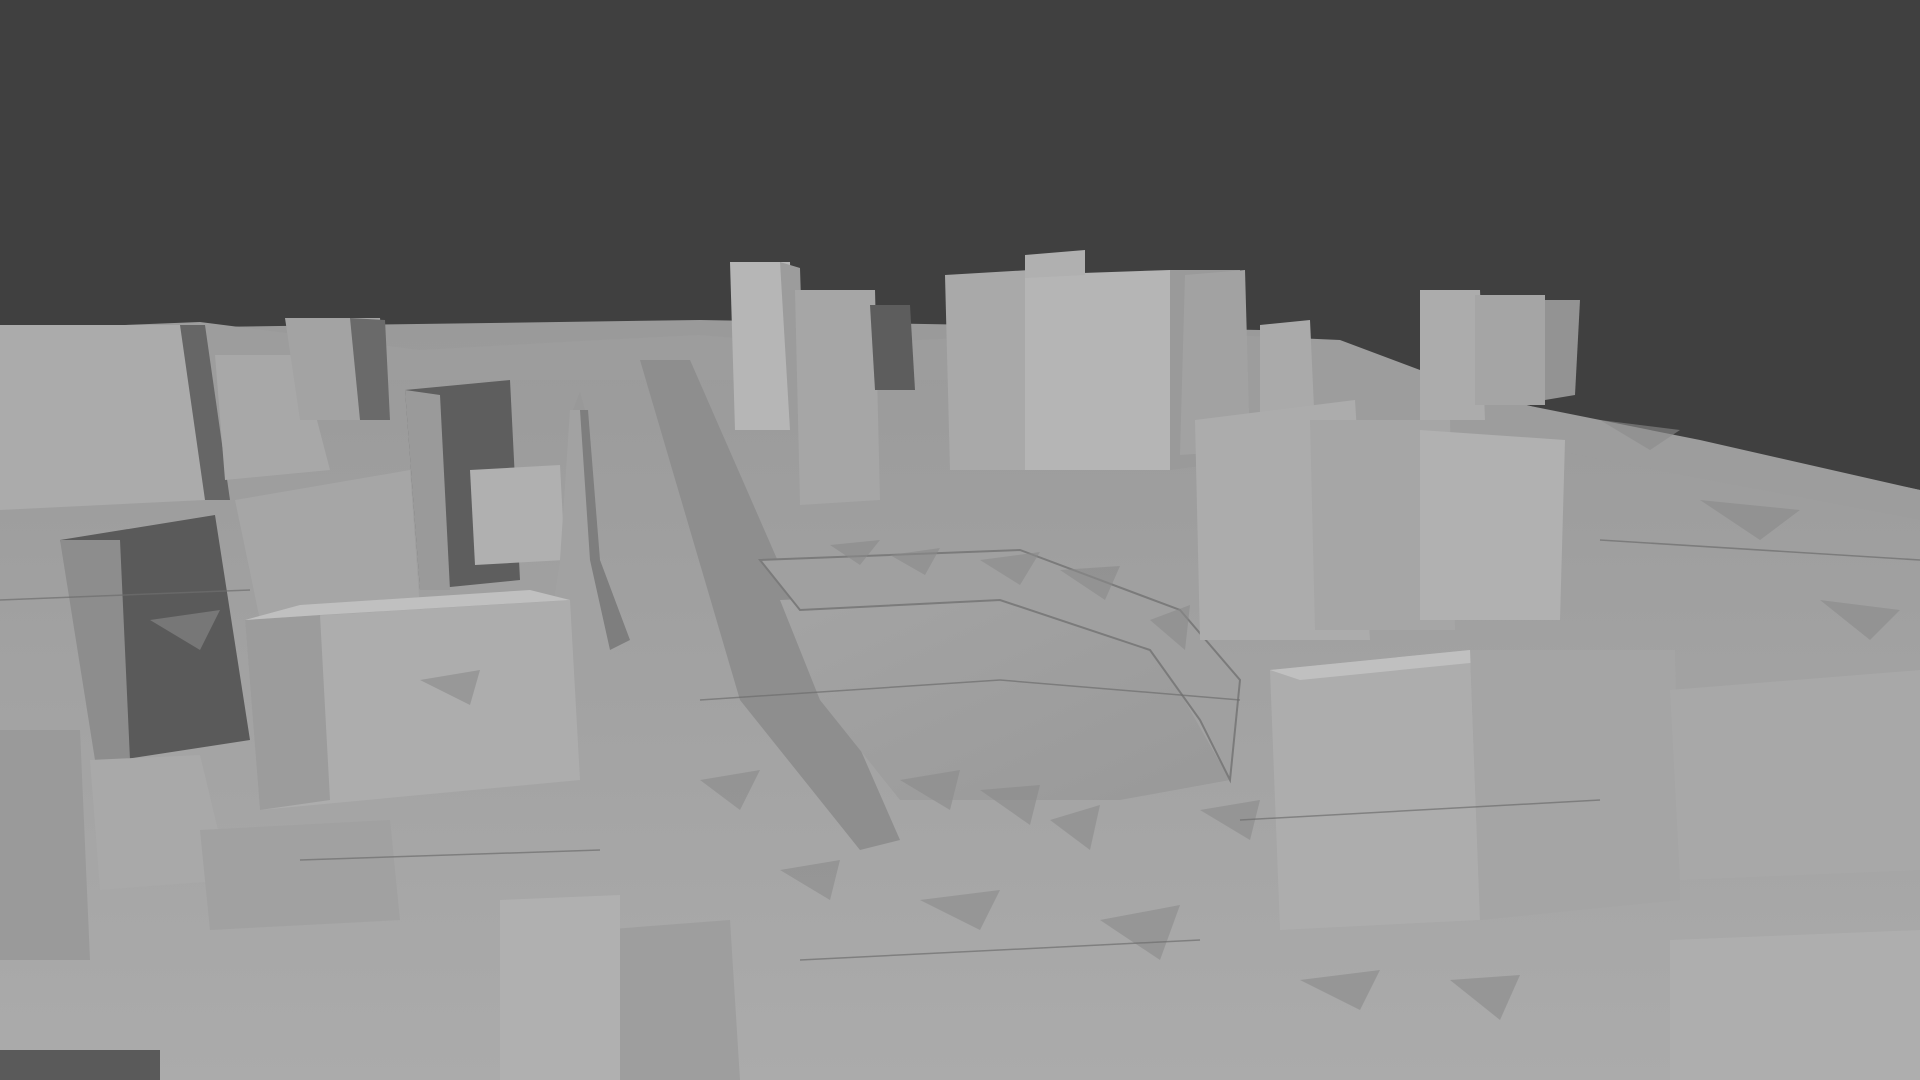  Describe the element at coordinates (80, 1065) in the screenshot. I see `block-foreground-dark` at that location.